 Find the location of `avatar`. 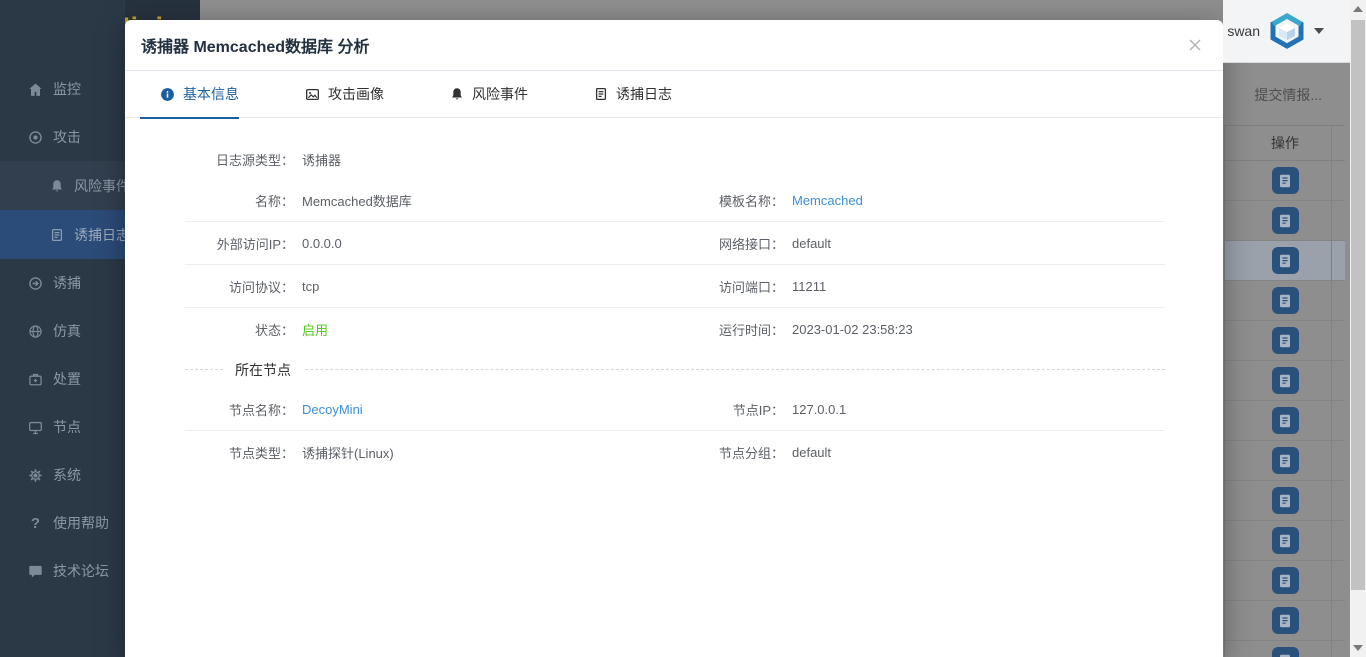

avatar is located at coordinates (1287, 31).